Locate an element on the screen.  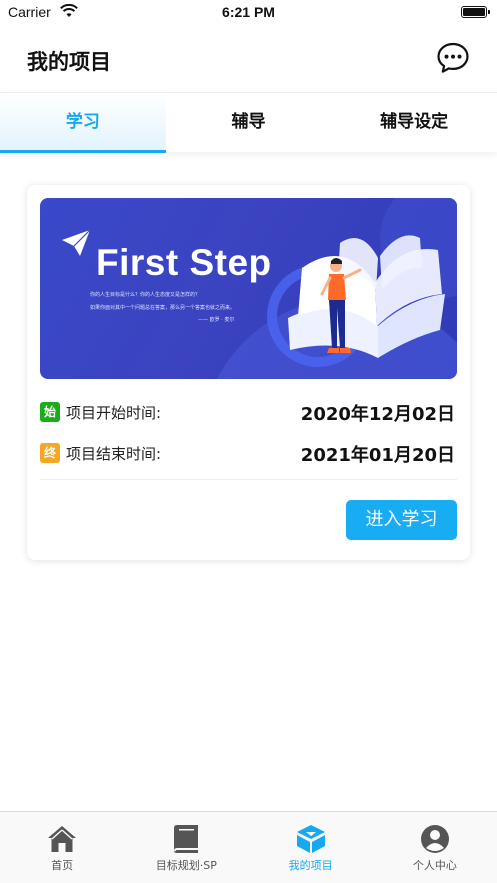
nav-label-my-projects: 我的项目 is located at coordinates (310, 865).